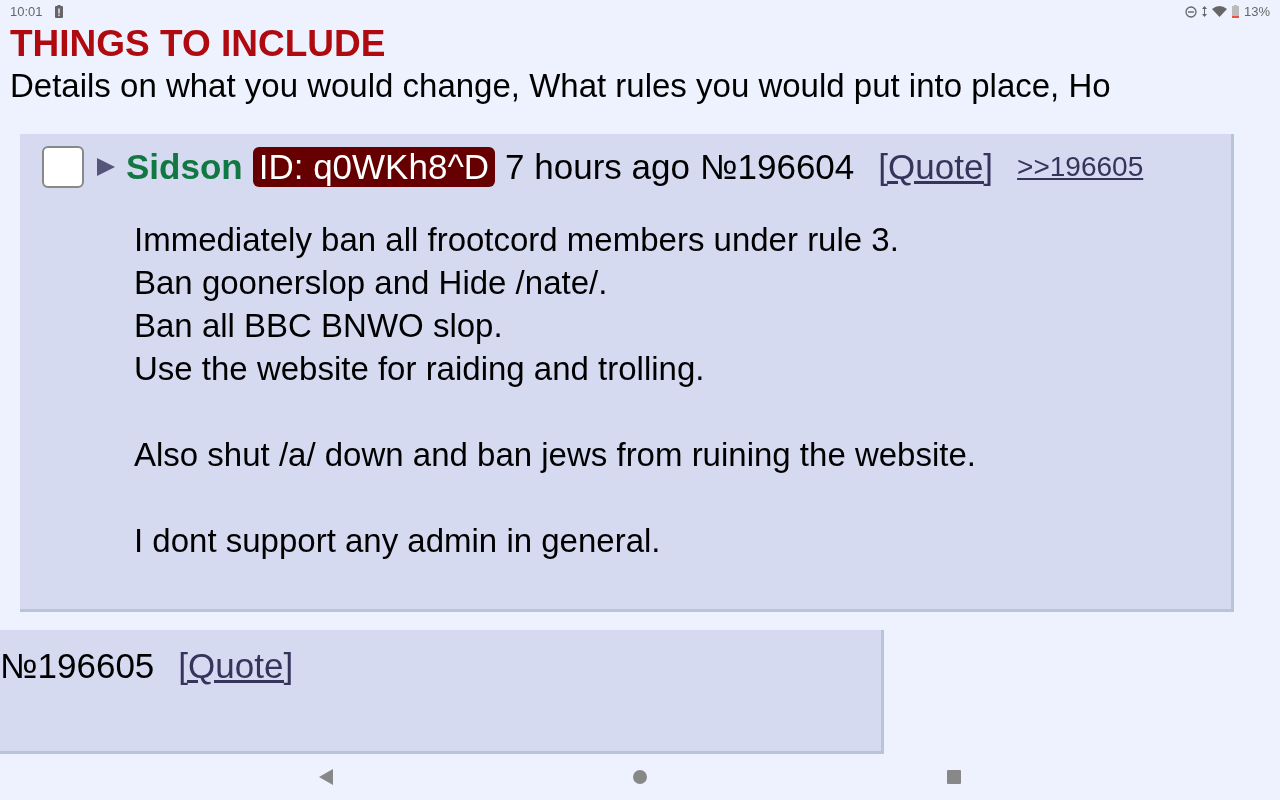 The width and height of the screenshot is (1280, 800). What do you see at coordinates (640, 776) in the screenshot?
I see `home-icon` at bounding box center [640, 776].